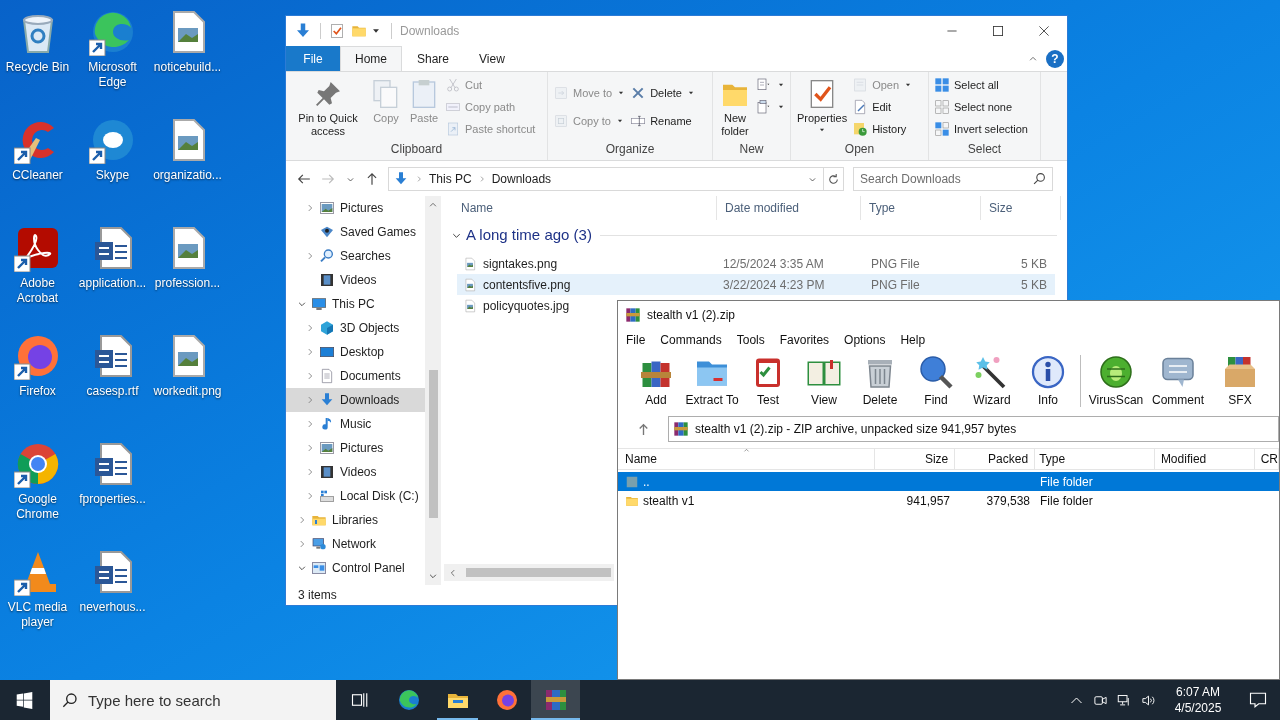  Describe the element at coordinates (981, 107) in the screenshot. I see `ribbon-button: Select none` at that location.